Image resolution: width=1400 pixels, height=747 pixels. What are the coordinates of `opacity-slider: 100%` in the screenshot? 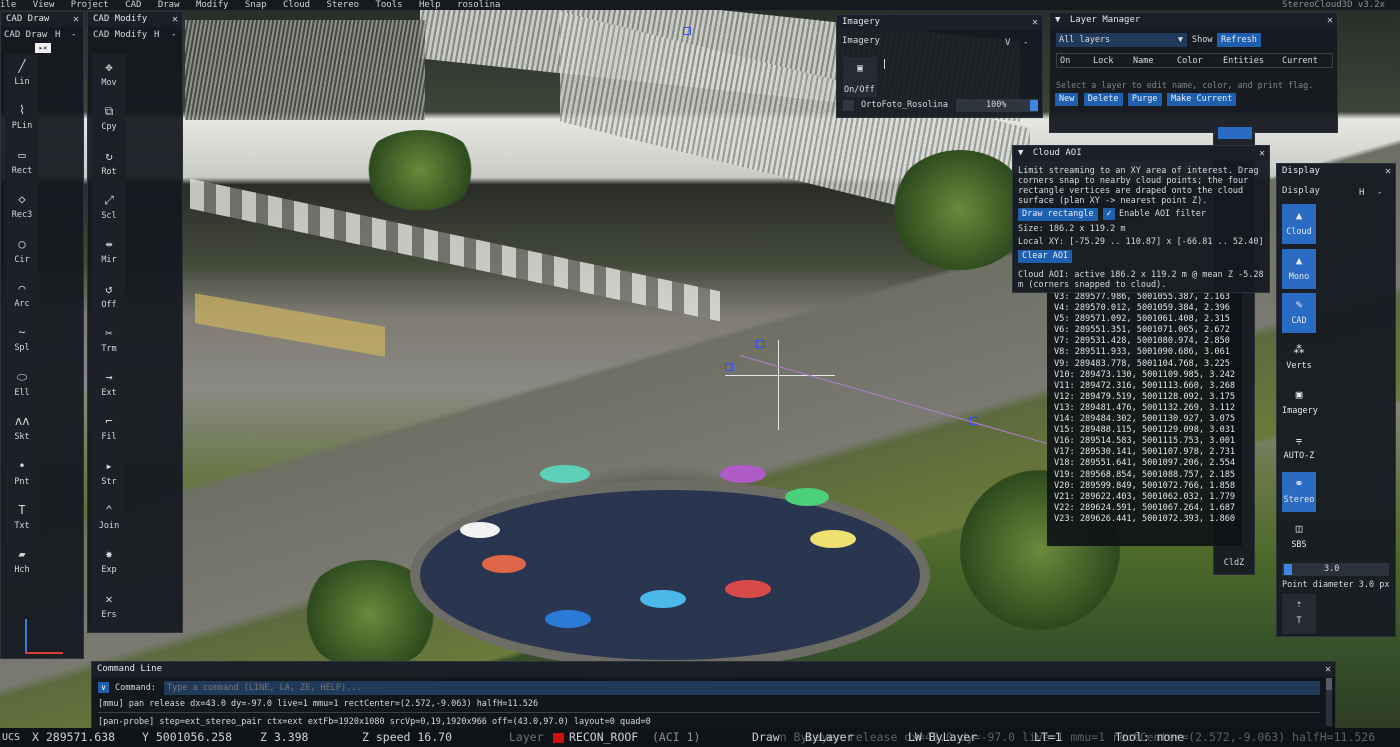 It's located at (997, 105).